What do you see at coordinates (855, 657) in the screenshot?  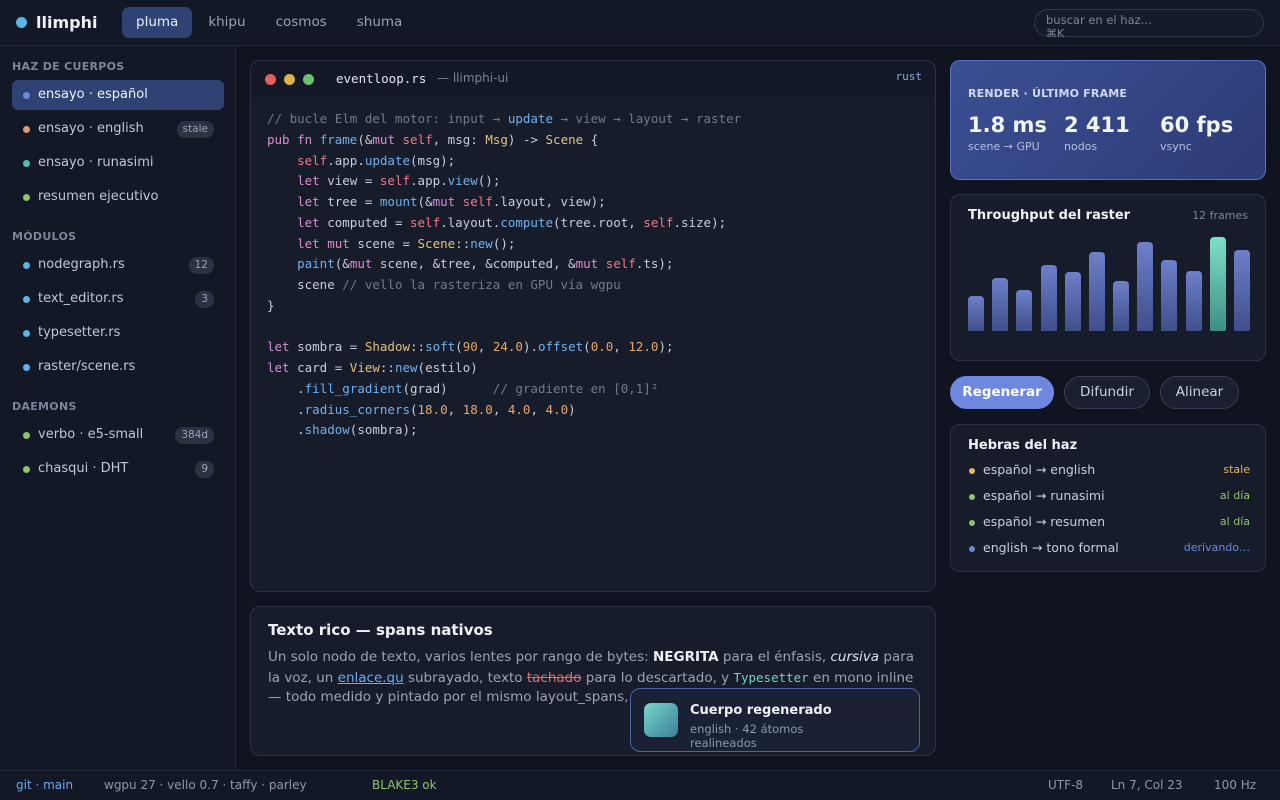 I see `italic-span: cursiva` at bounding box center [855, 657].